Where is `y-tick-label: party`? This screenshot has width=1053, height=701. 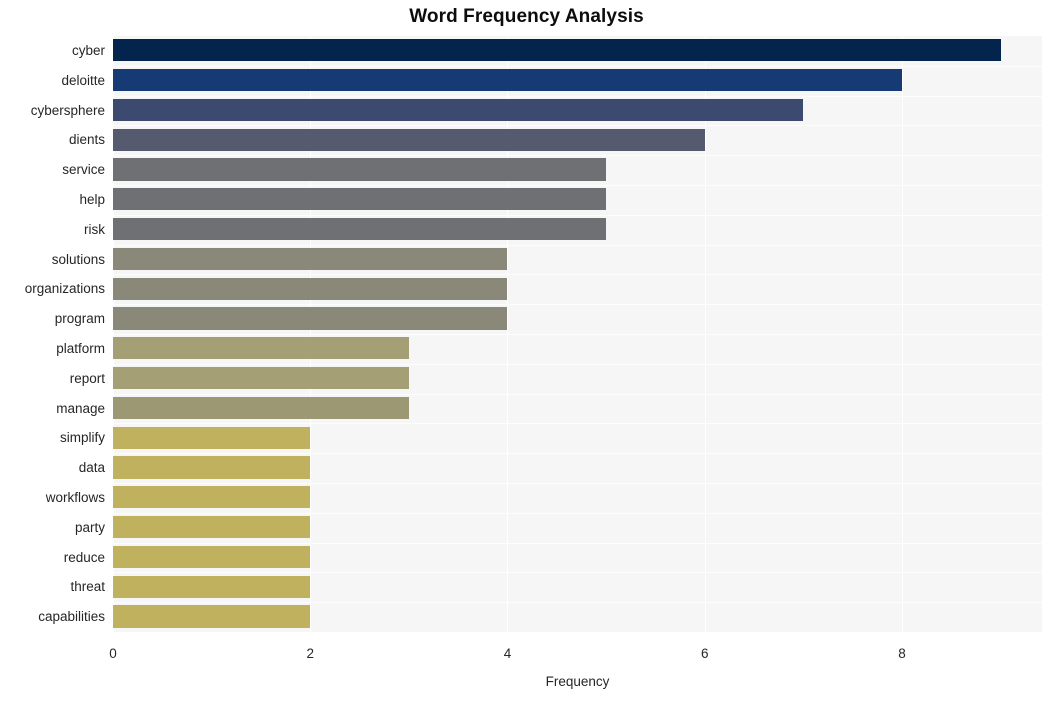 y-tick-label: party is located at coordinates (89, 527).